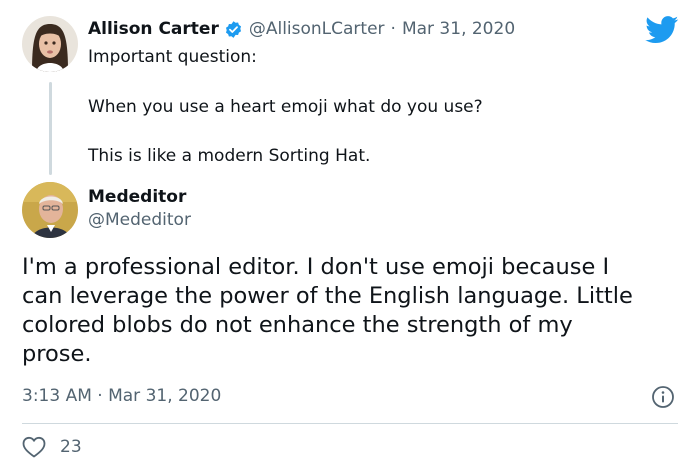 This screenshot has height=476, width=700. I want to click on info-icon, so click(663, 397).